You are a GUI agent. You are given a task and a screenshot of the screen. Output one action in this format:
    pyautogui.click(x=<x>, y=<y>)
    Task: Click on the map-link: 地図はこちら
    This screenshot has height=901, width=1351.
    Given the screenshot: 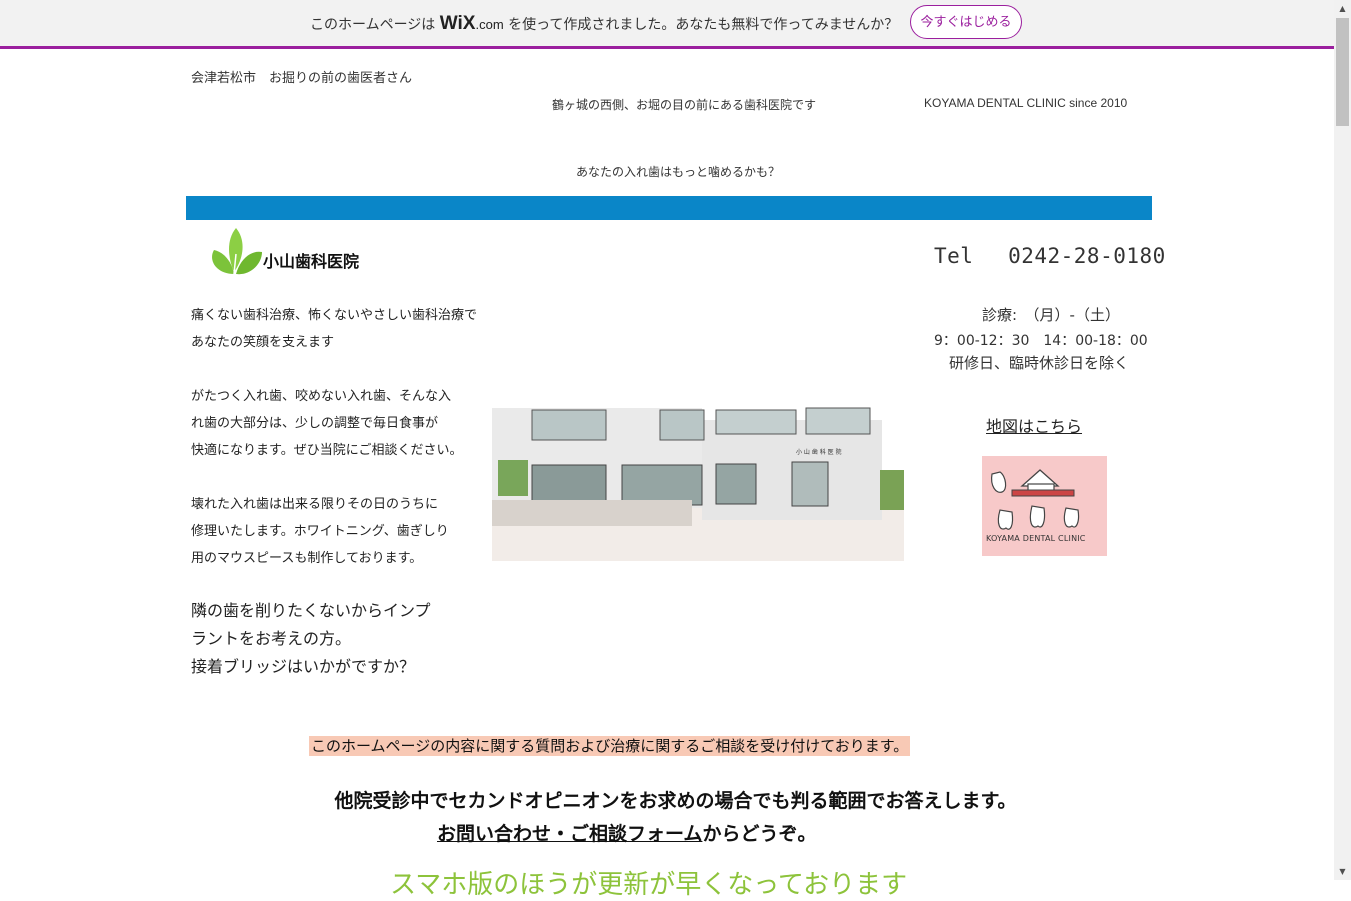 What is the action you would take?
    pyautogui.click(x=1034, y=425)
    